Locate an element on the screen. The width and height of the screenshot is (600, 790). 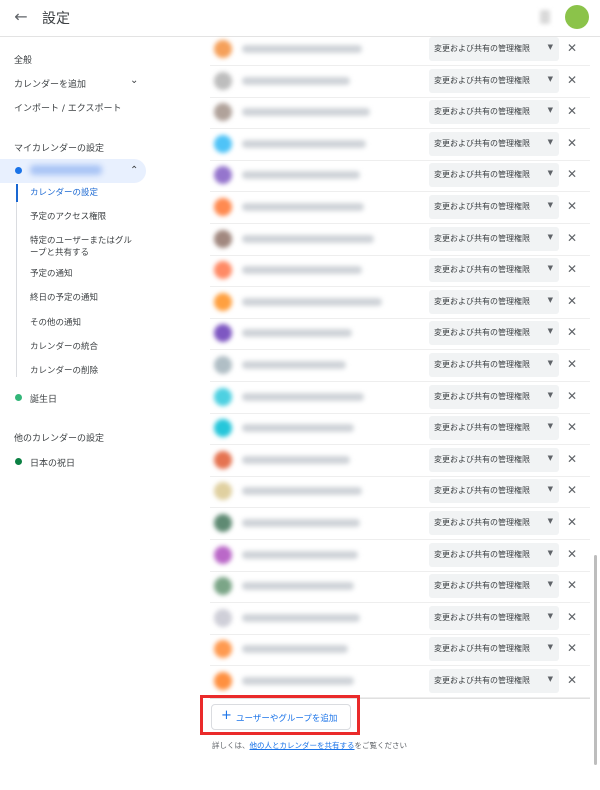
account-avatar is located at coordinates (577, 17).